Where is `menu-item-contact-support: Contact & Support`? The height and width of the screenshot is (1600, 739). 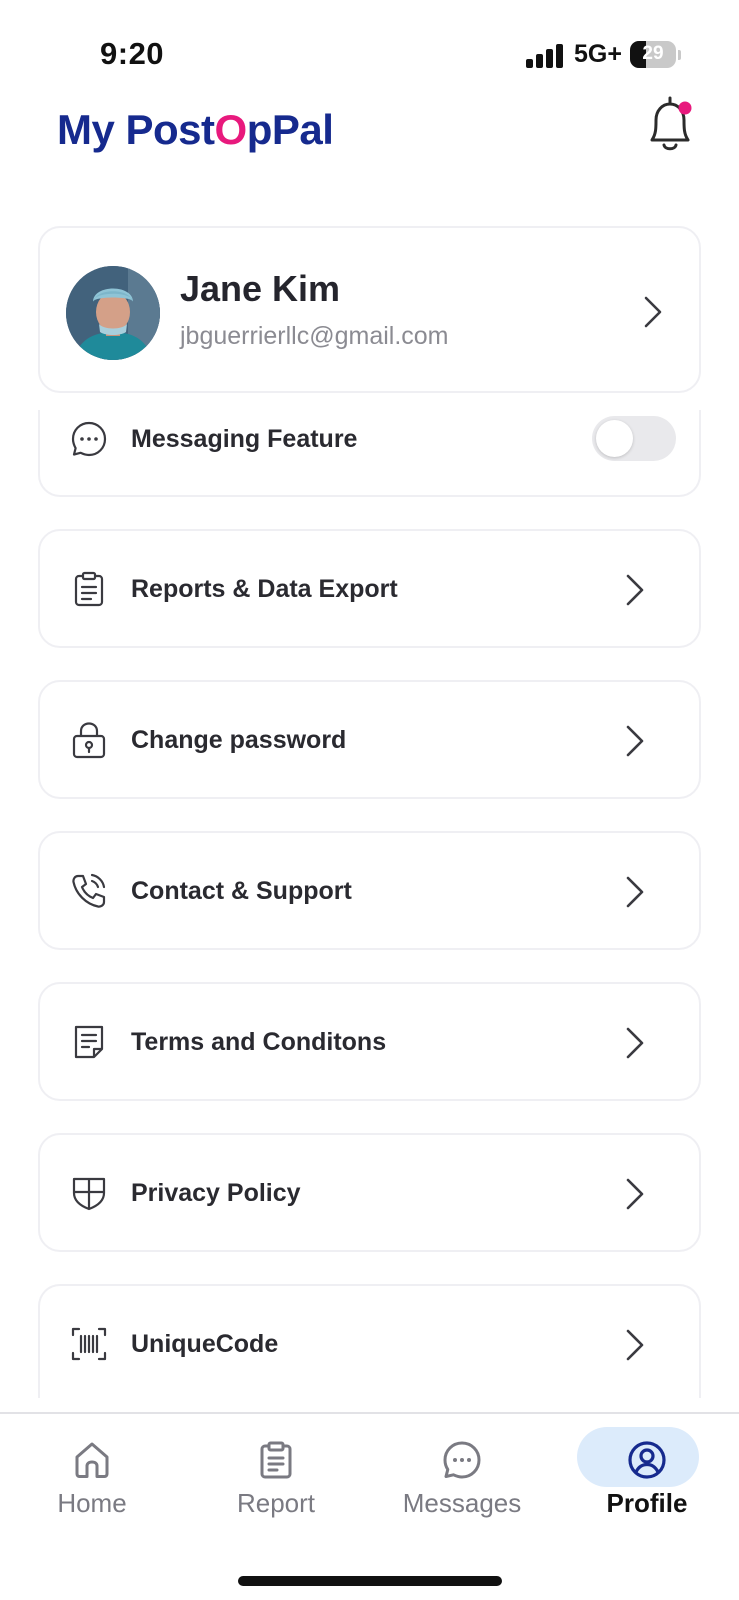
menu-item-contact-support: Contact & Support is located at coordinates (369, 890).